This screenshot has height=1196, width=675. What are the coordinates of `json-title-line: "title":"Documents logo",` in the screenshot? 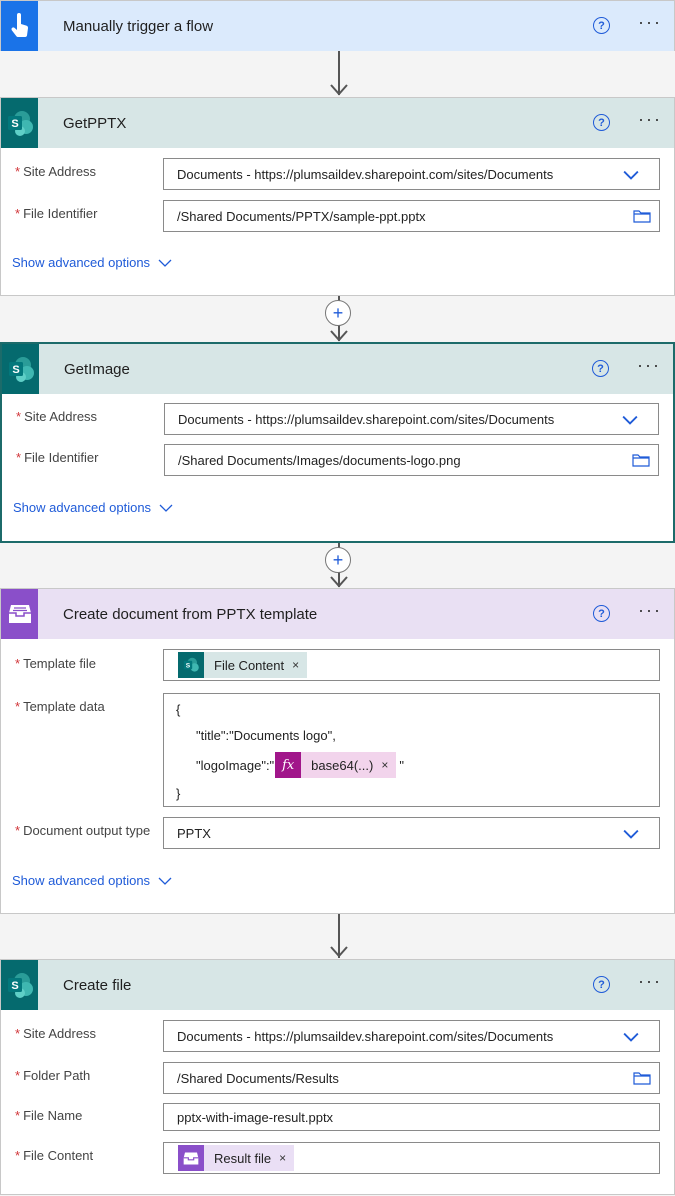 It's located at (266, 735).